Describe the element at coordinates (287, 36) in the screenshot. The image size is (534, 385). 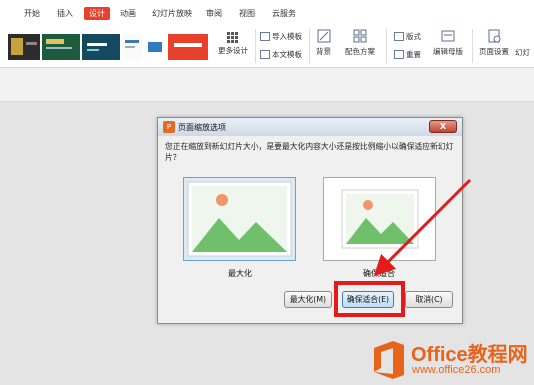
I see `import-template-label: 导入模板` at that location.